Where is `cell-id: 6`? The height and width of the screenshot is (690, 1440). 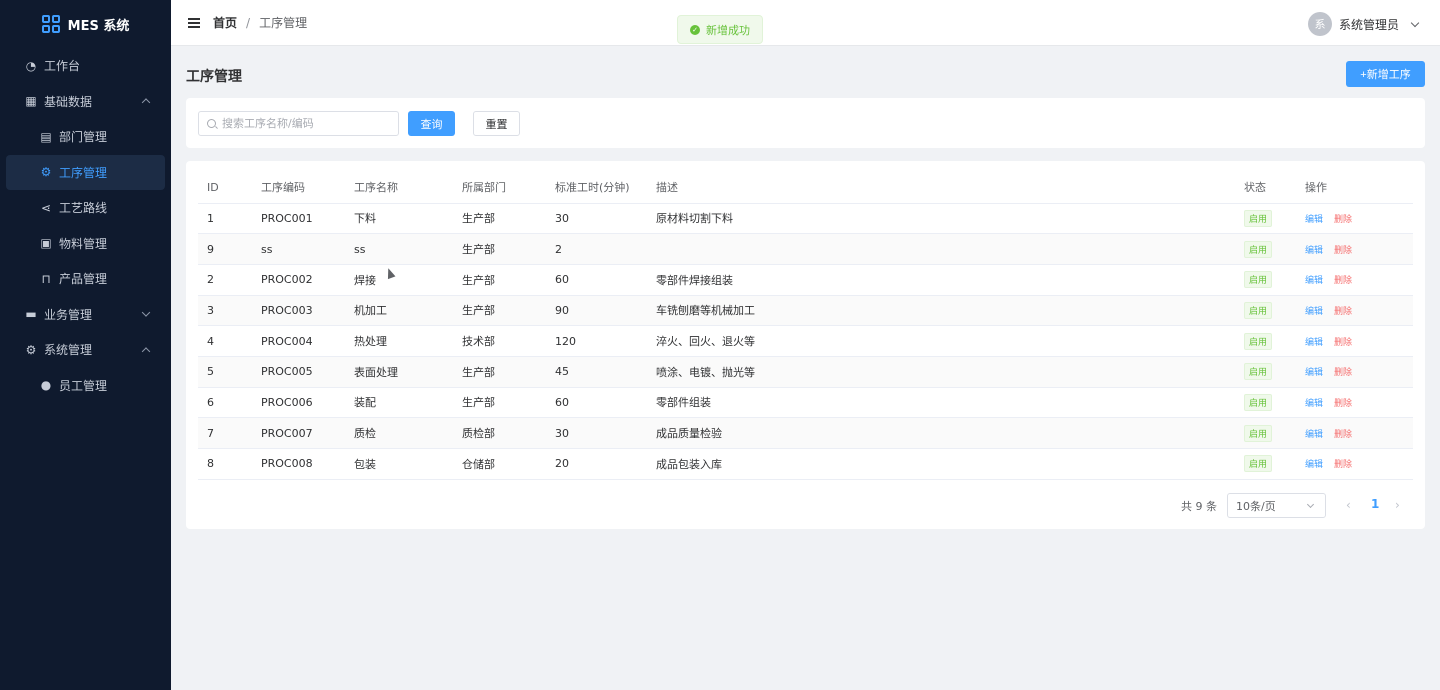
cell-id: 6 is located at coordinates (225, 403).